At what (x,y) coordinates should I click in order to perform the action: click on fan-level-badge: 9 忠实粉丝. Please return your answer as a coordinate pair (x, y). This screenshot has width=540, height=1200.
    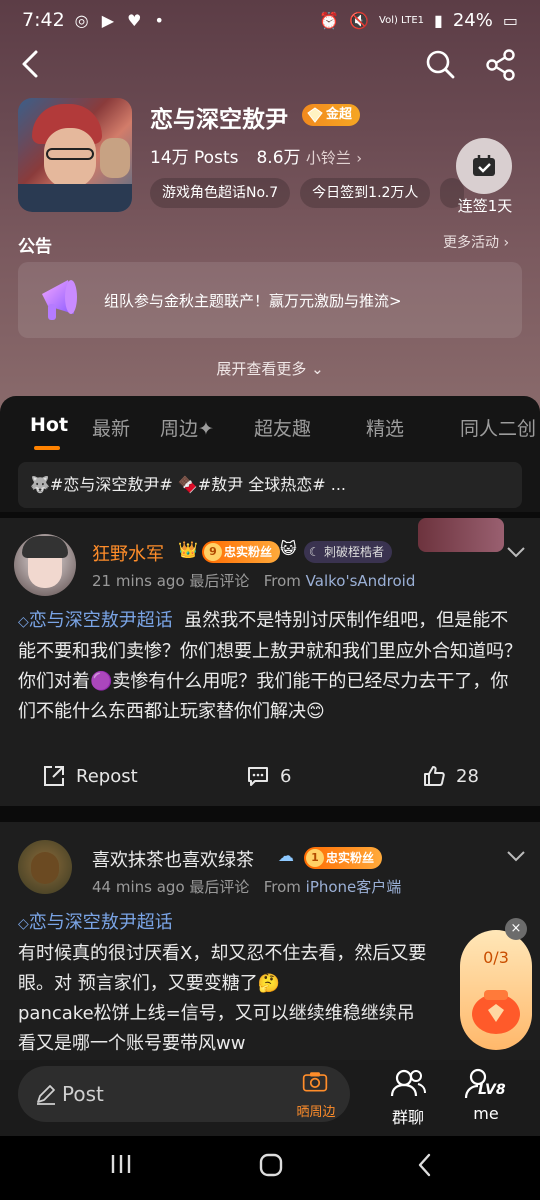
    Looking at the image, I should click on (241, 552).